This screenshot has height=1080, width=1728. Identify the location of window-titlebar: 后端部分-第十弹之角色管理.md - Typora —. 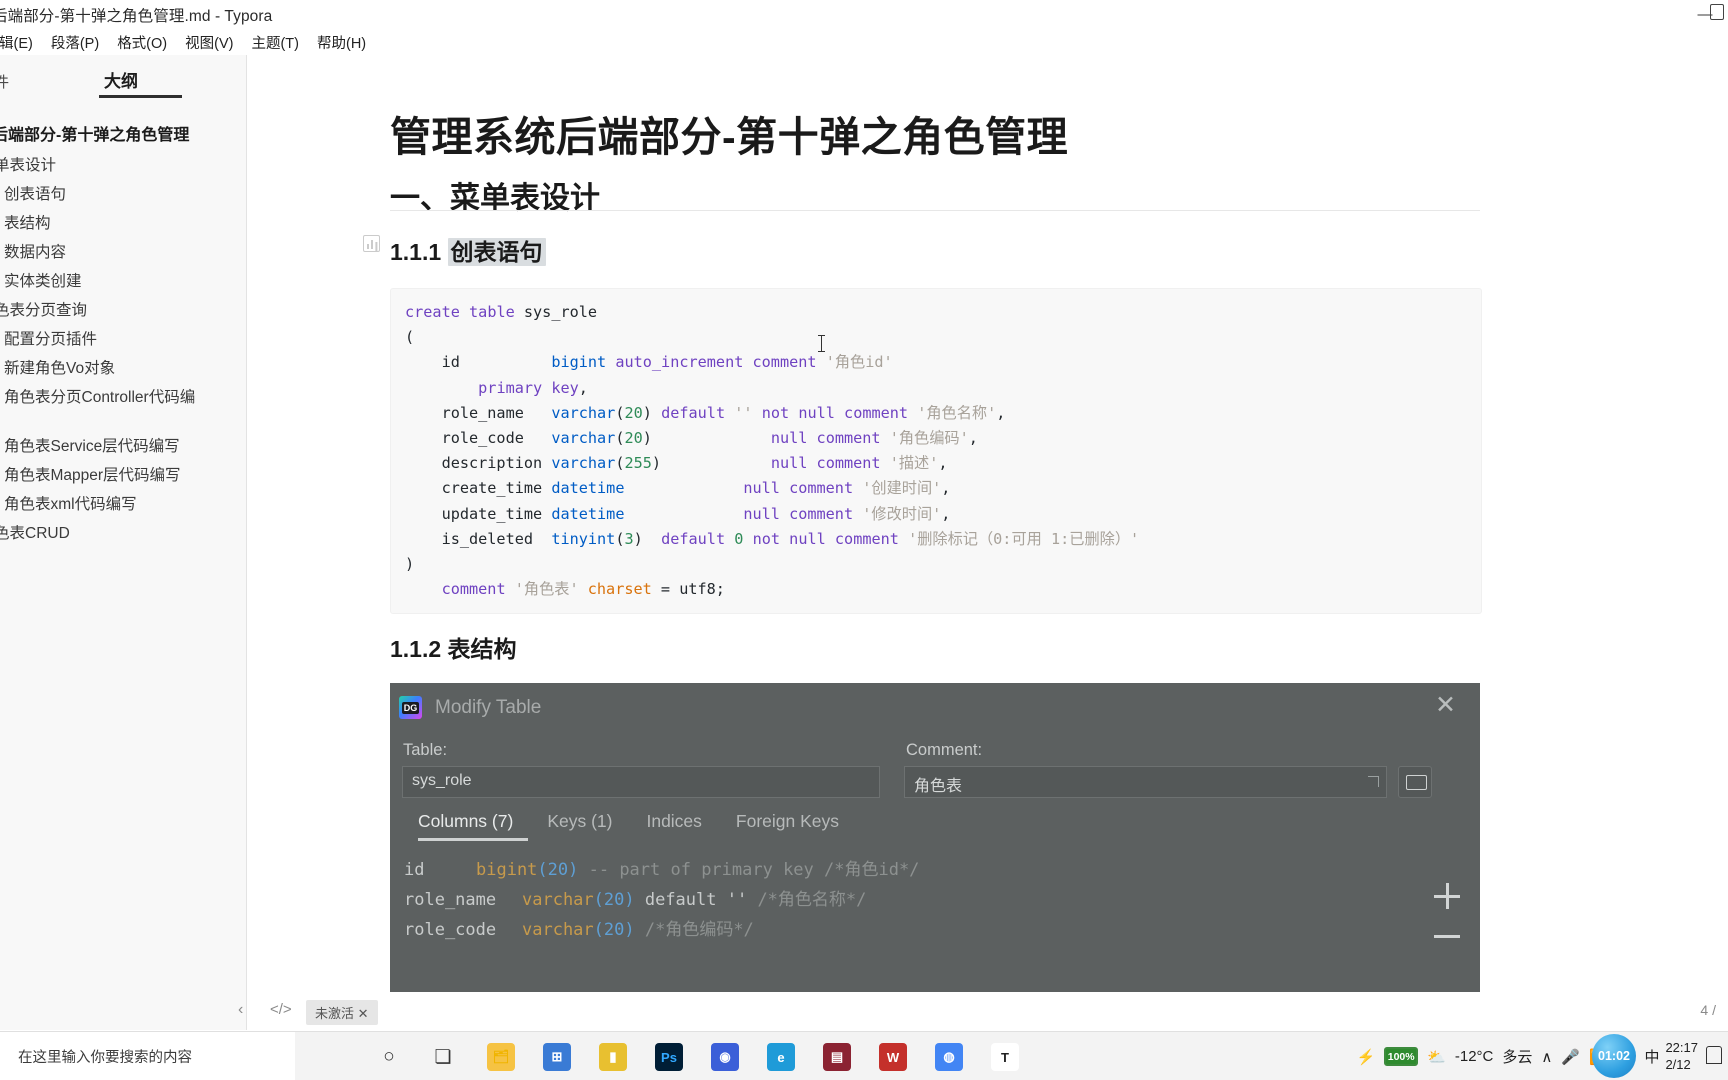
(864, 14).